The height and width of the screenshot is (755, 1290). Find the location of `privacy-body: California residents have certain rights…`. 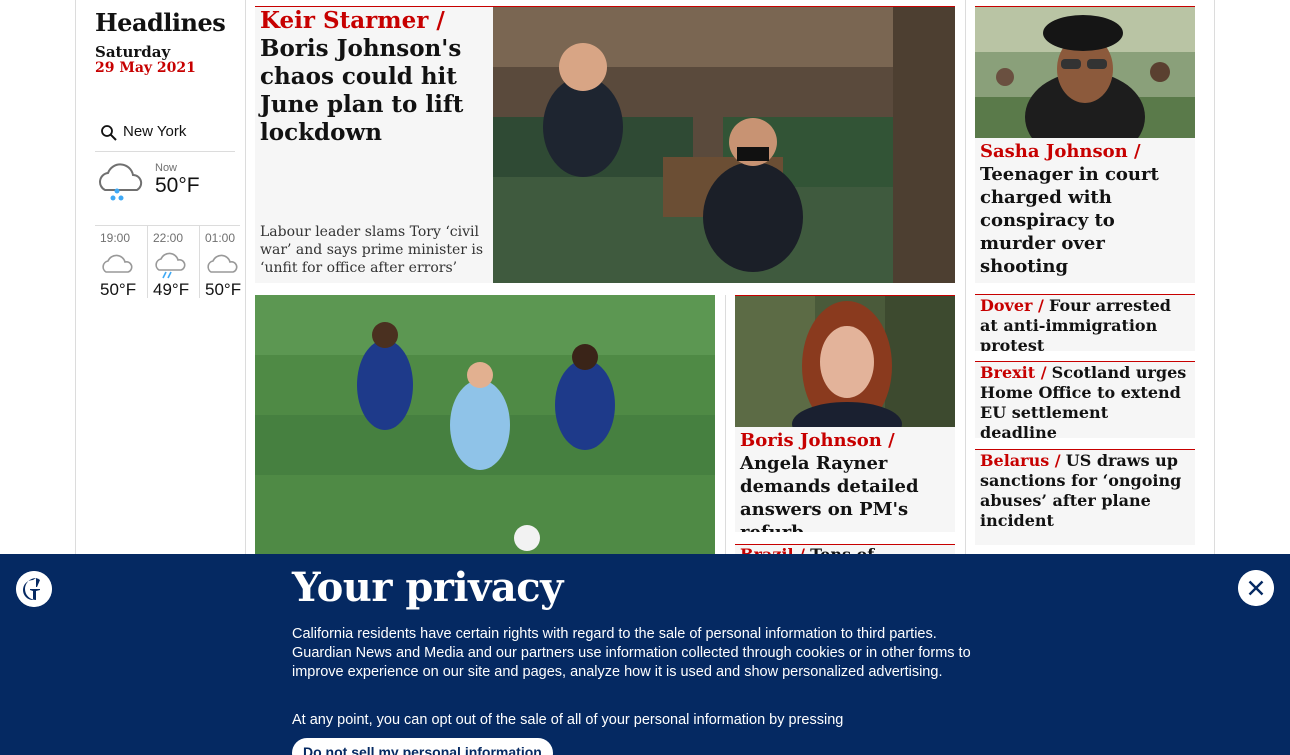

privacy-body: California residents have certain rights… is located at coordinates (631, 653).